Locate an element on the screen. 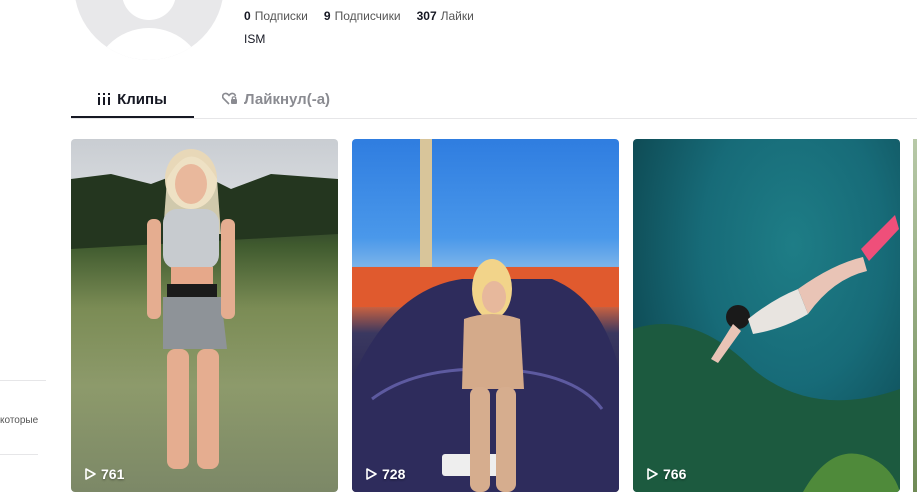  followers-label: Подписчики is located at coordinates (367, 16).